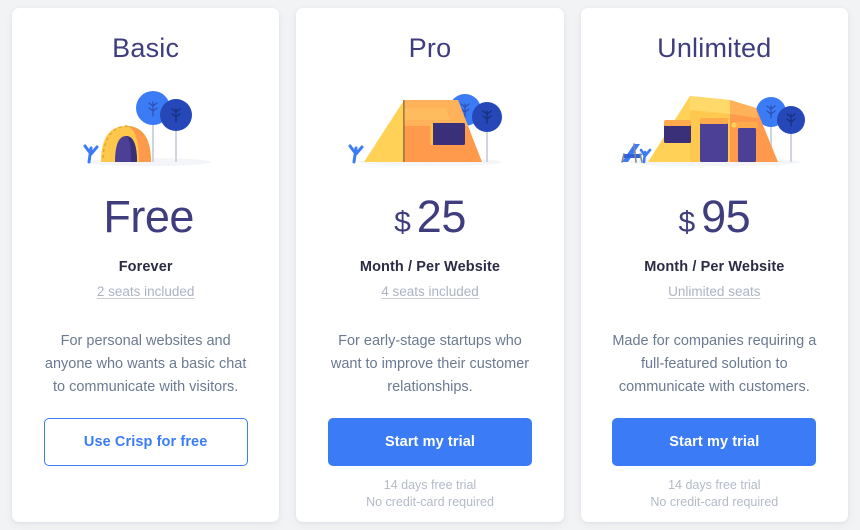 This screenshot has height=530, width=860. Describe the element at coordinates (430, 292) in the screenshot. I see `plan-seats-note: 4 seats included` at that location.